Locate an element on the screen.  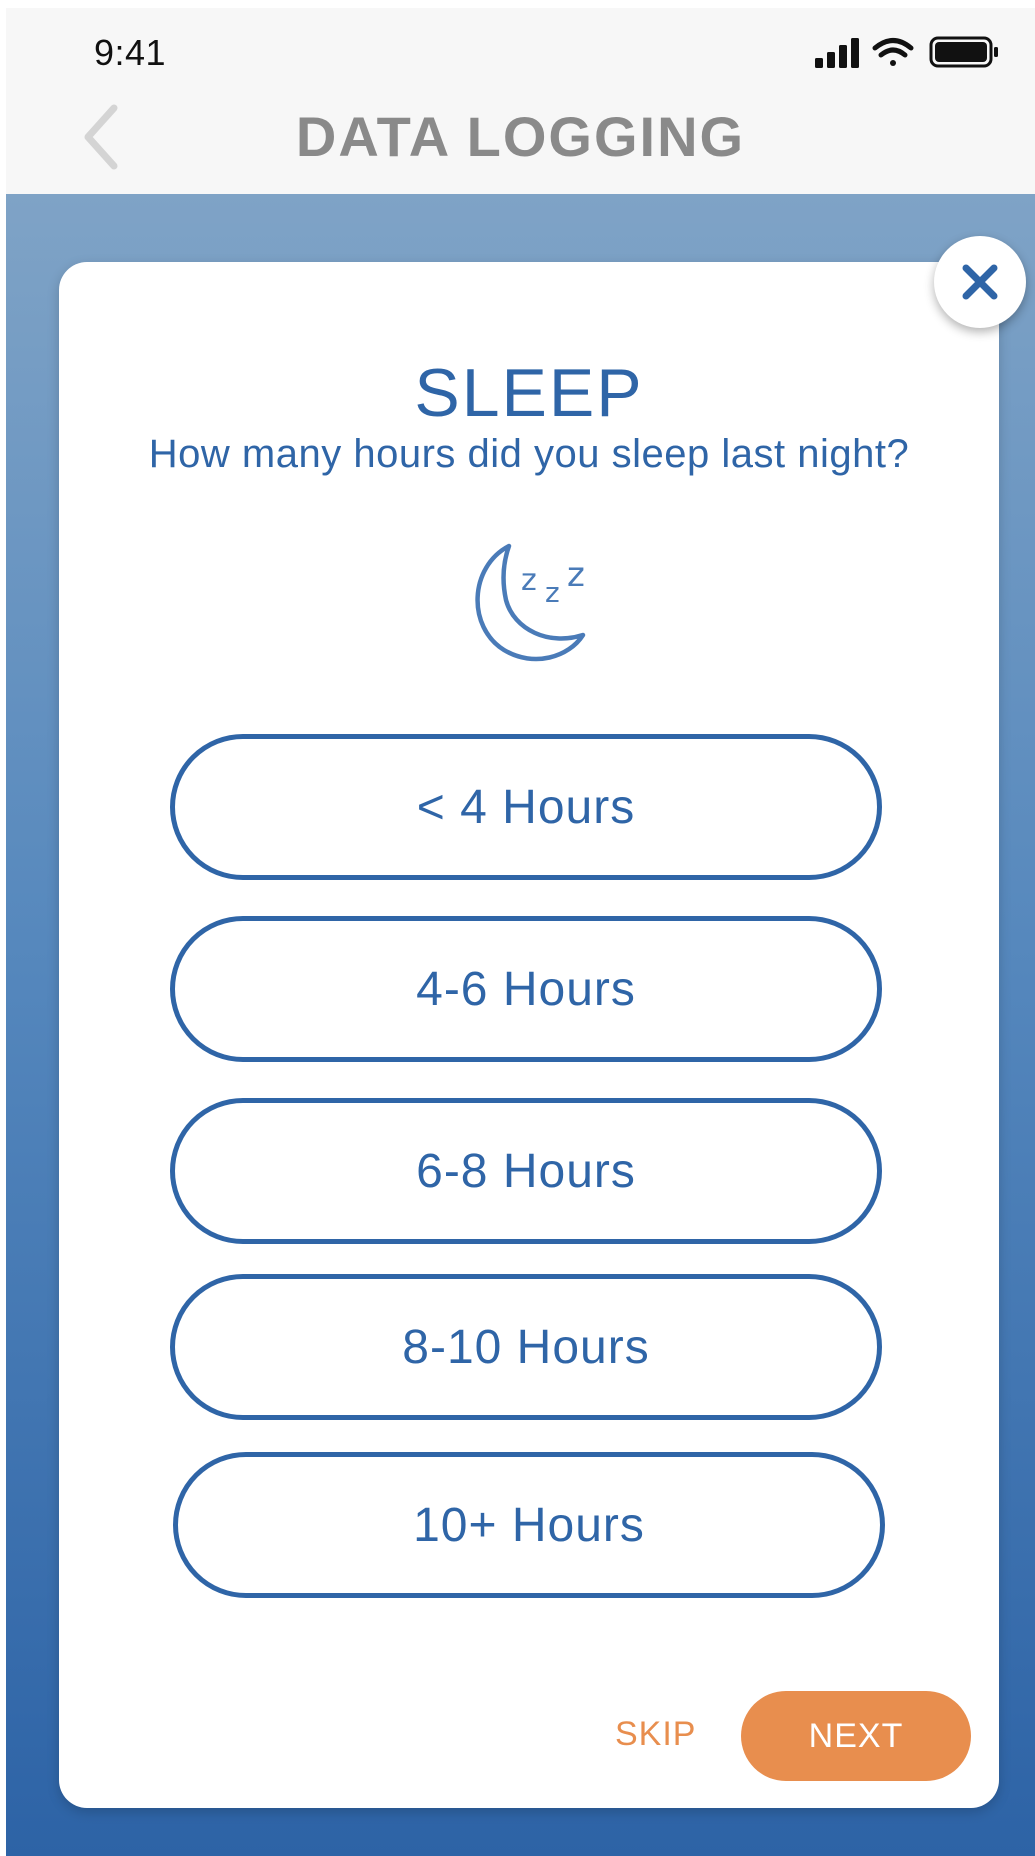
option-8-10-hours: 8-10 Hours is located at coordinates (526, 1347).